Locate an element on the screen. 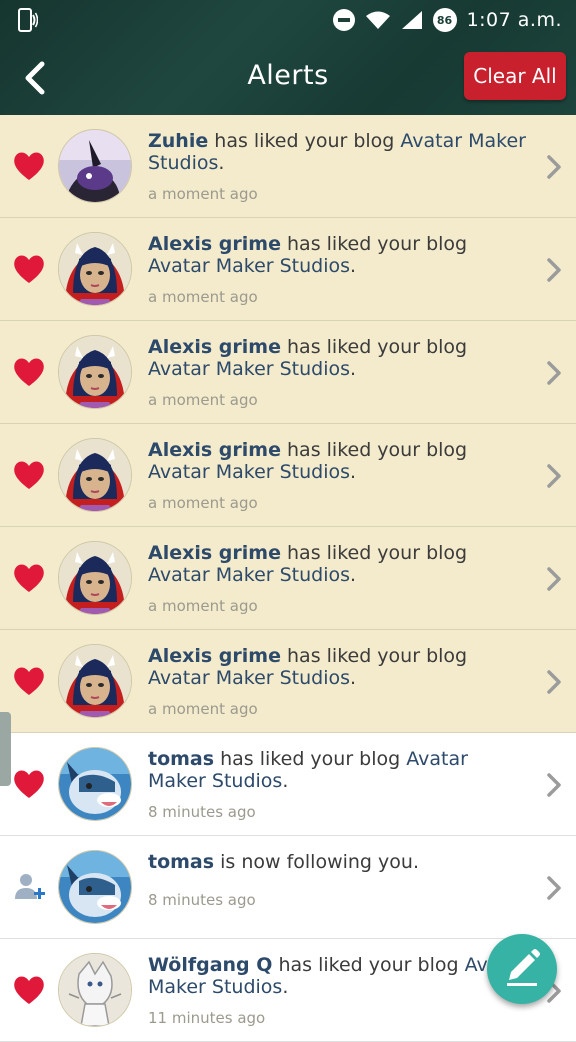 The image size is (576, 1042). app-header: 86 1:07 a.m. Alerts Clear All is located at coordinates (288, 57).